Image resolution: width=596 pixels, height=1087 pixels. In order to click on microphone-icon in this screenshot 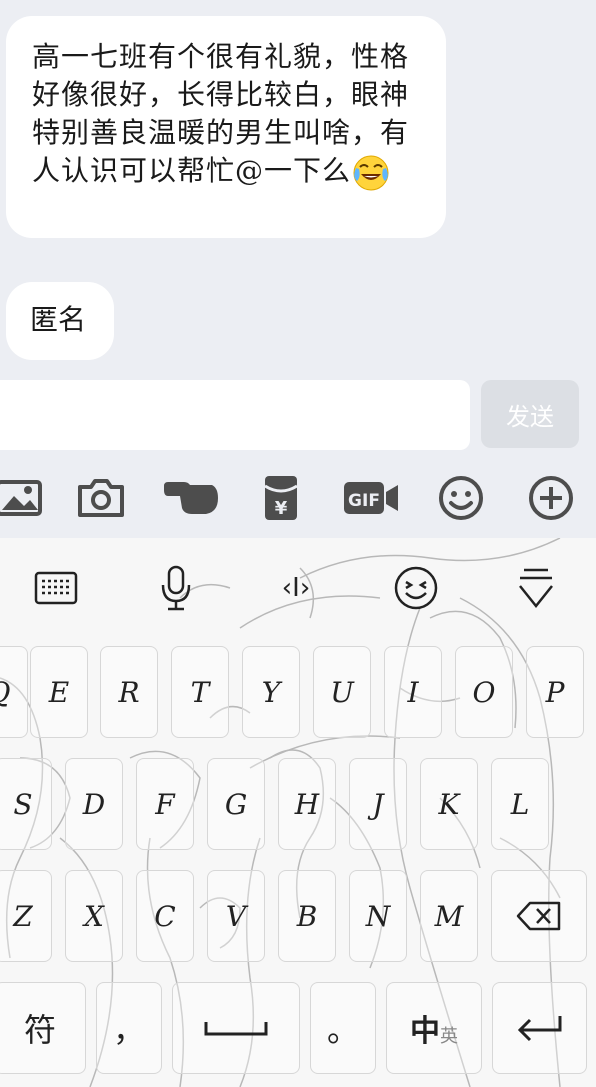, I will do `click(176, 588)`.